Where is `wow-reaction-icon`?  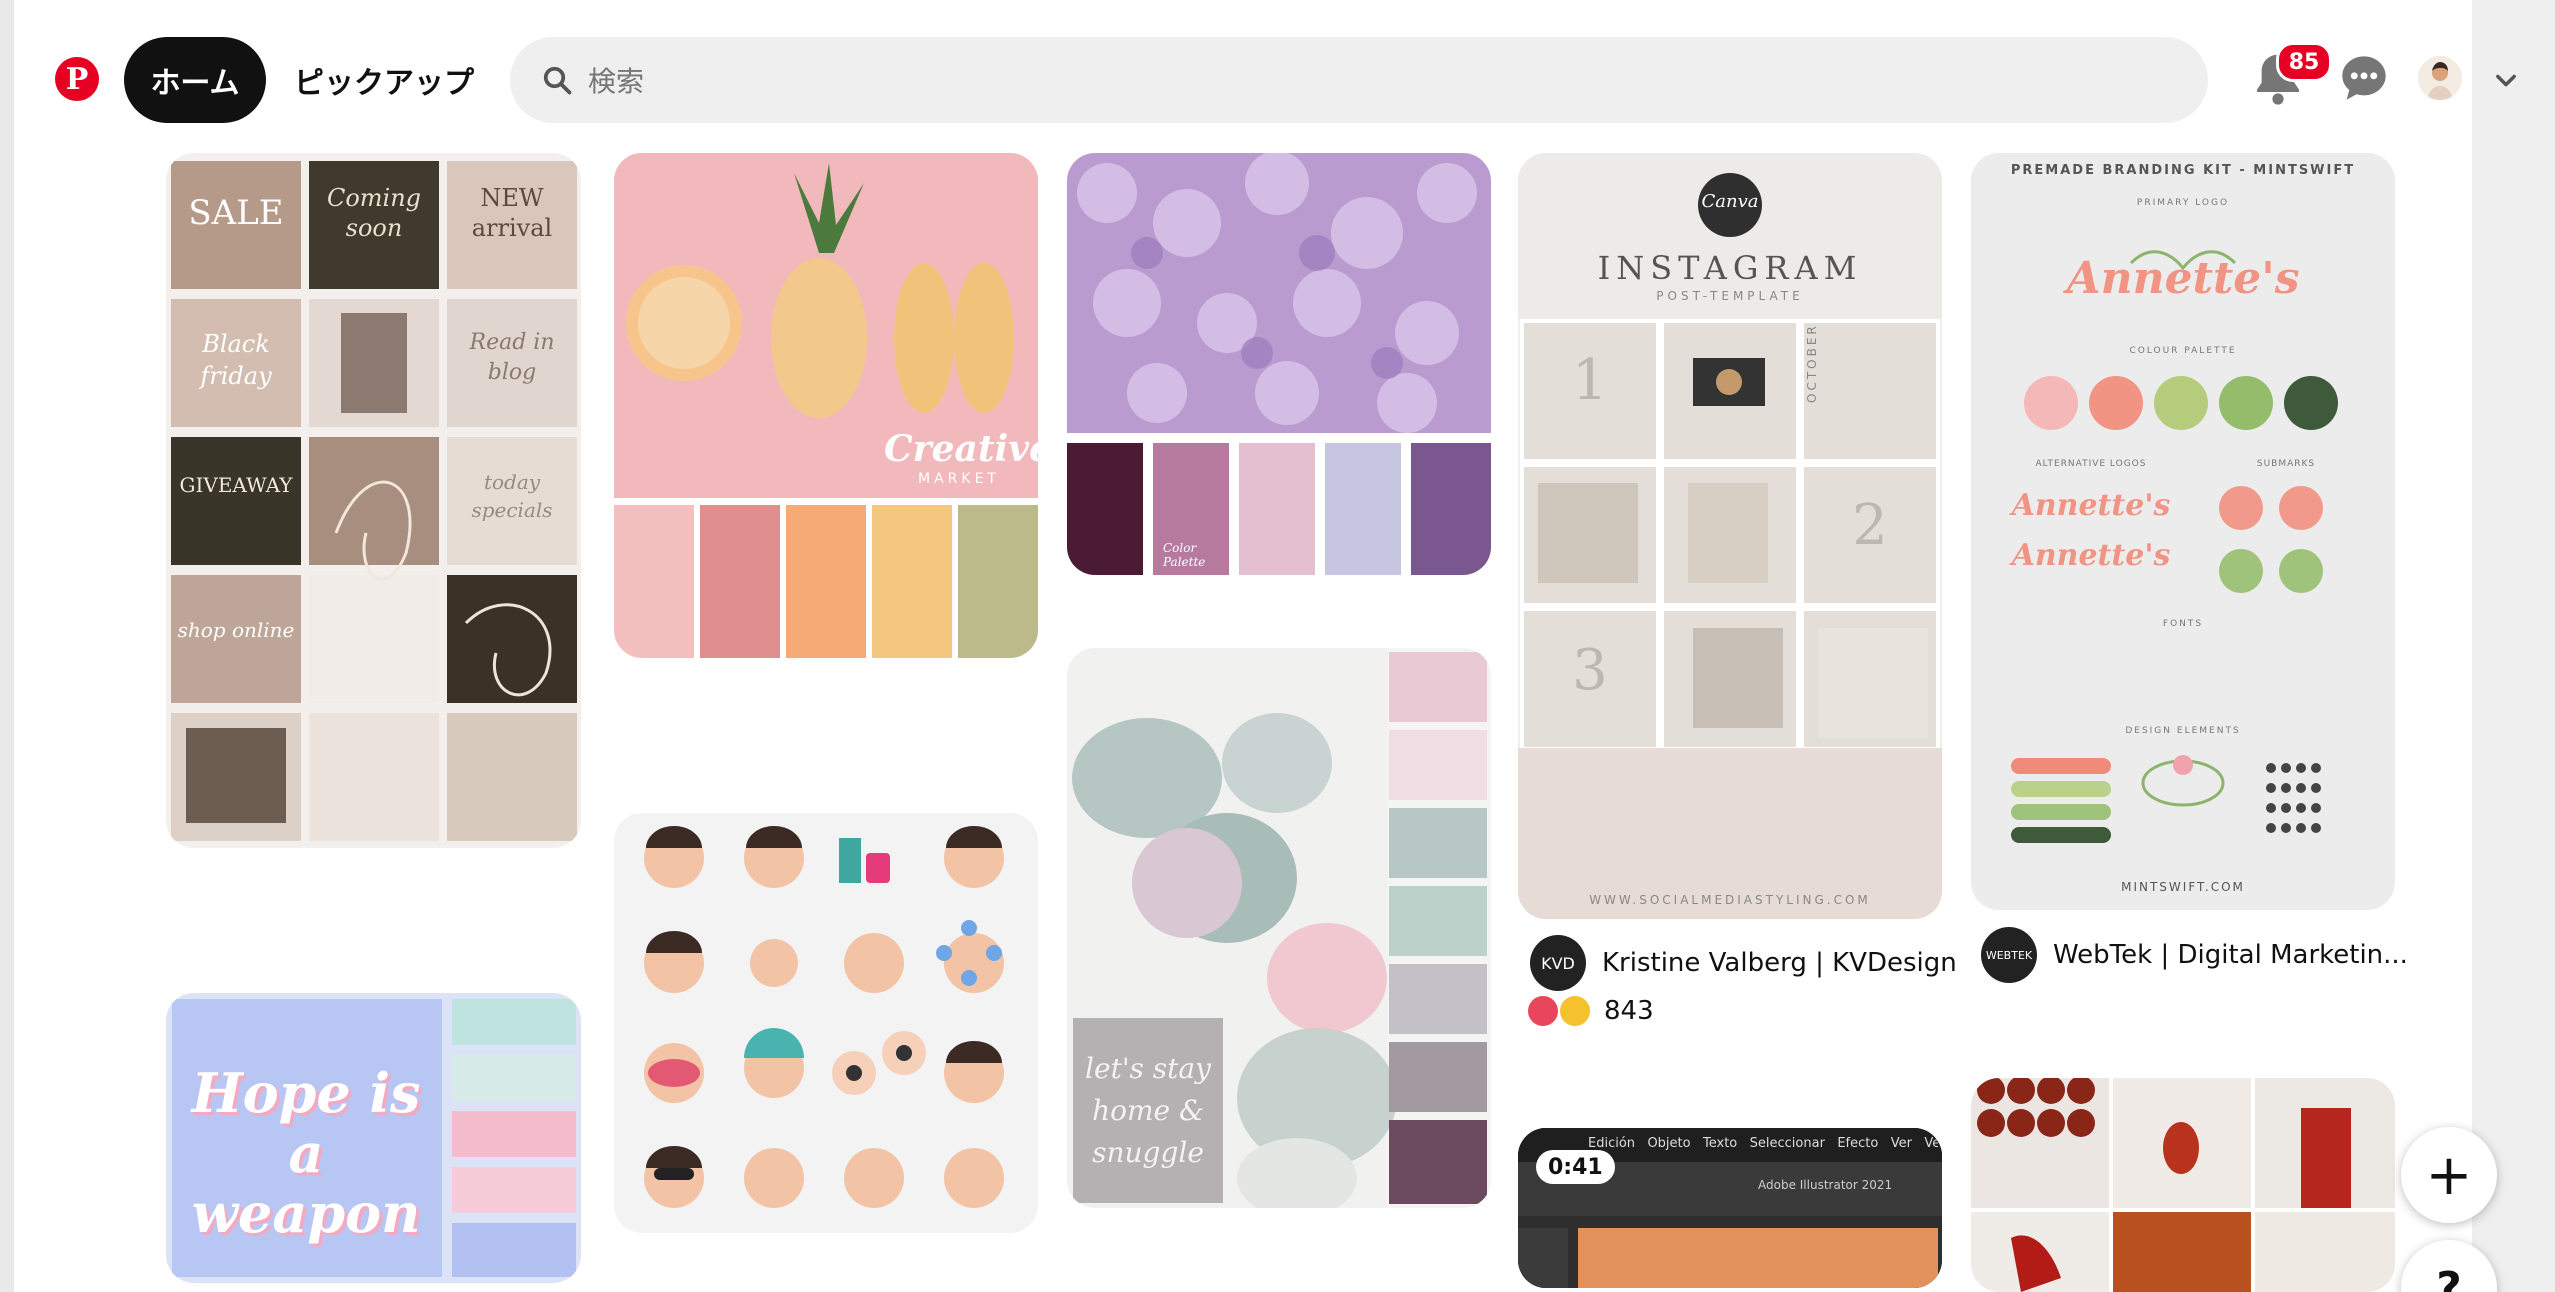
wow-reaction-icon is located at coordinates (1575, 1011).